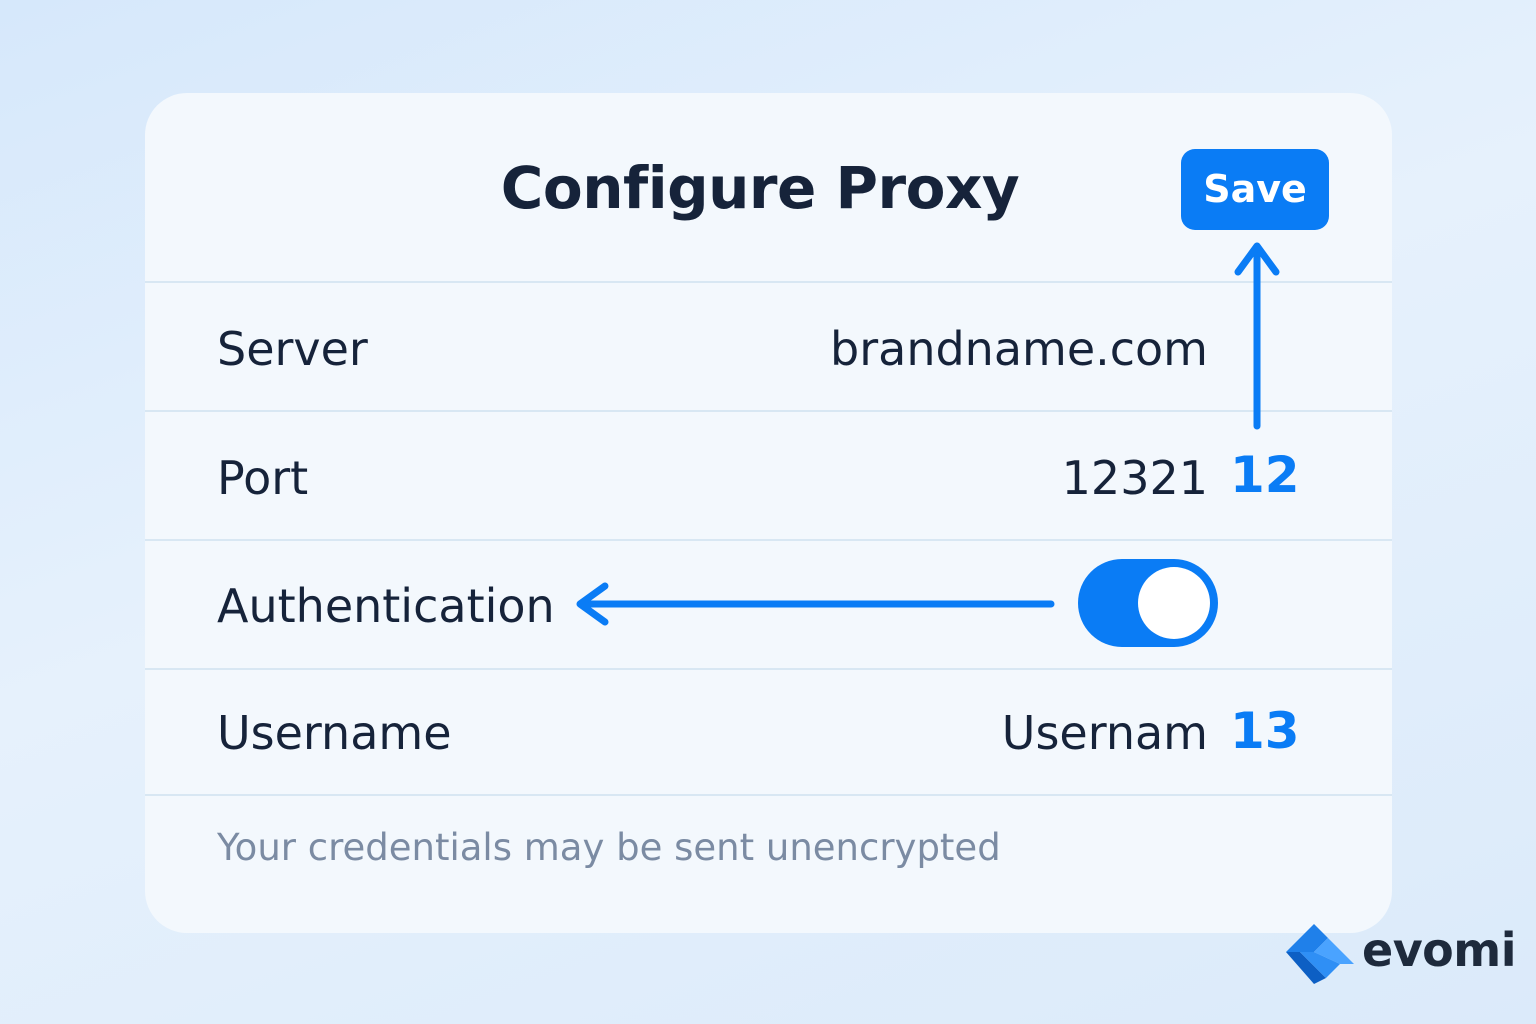 Image resolution: width=1536 pixels, height=1024 pixels. What do you see at coordinates (1265, 731) in the screenshot?
I see `annotation-marker-13: 13` at bounding box center [1265, 731].